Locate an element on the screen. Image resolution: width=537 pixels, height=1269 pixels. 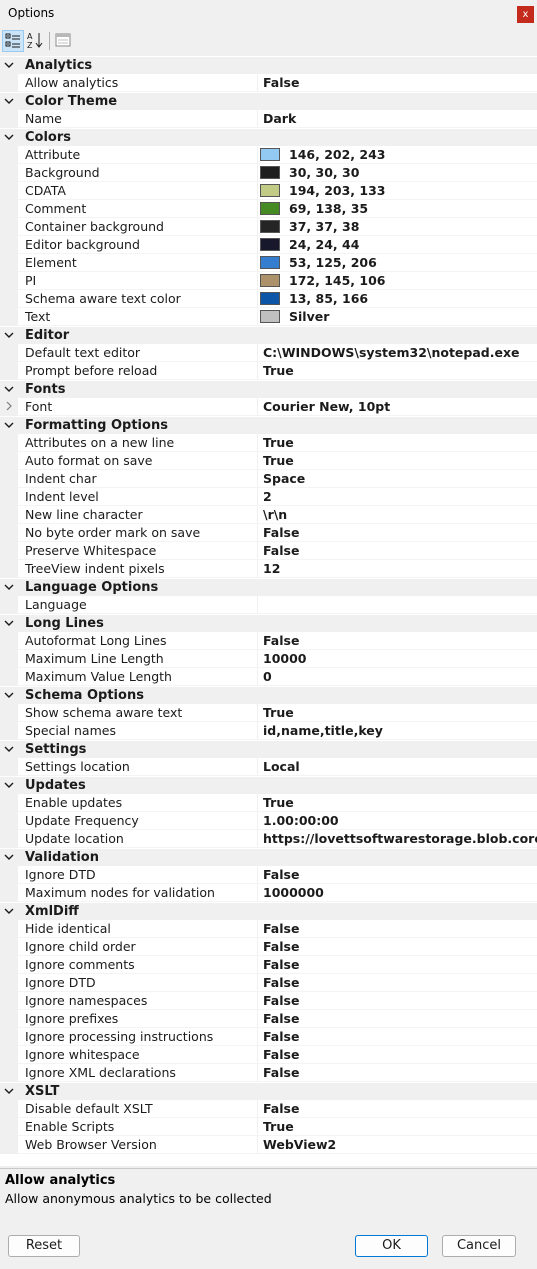
property-row: Ignore comments False is located at coordinates (268, 965).